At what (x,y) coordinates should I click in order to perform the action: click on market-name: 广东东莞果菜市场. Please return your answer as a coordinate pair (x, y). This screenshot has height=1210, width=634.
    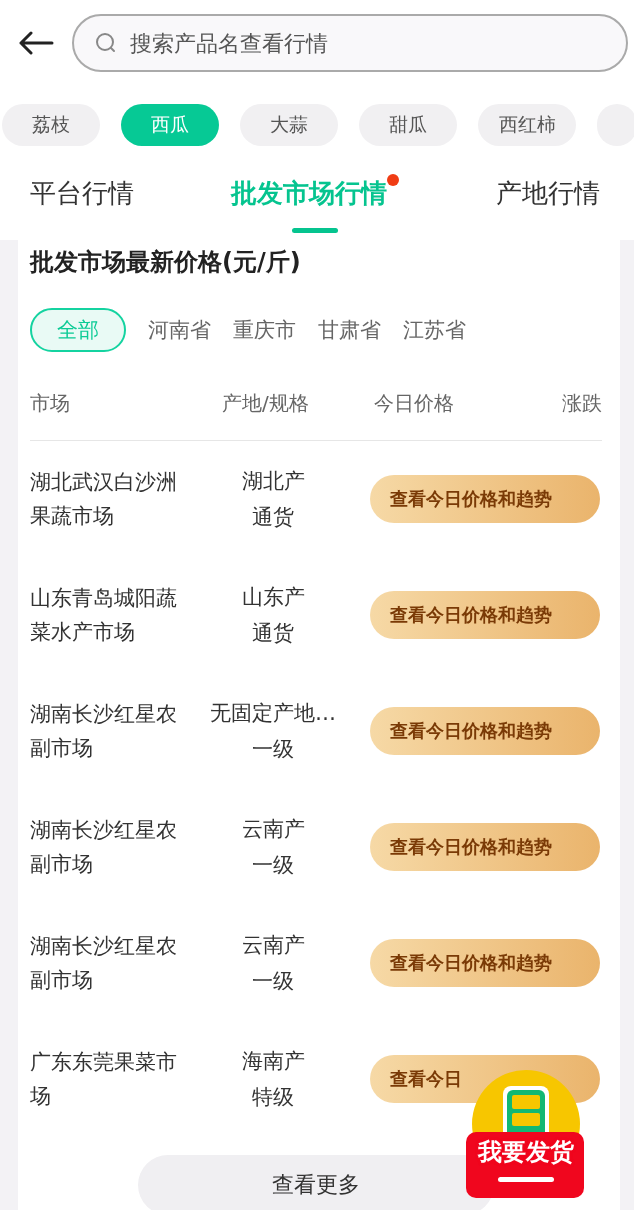
    Looking at the image, I should click on (104, 1079).